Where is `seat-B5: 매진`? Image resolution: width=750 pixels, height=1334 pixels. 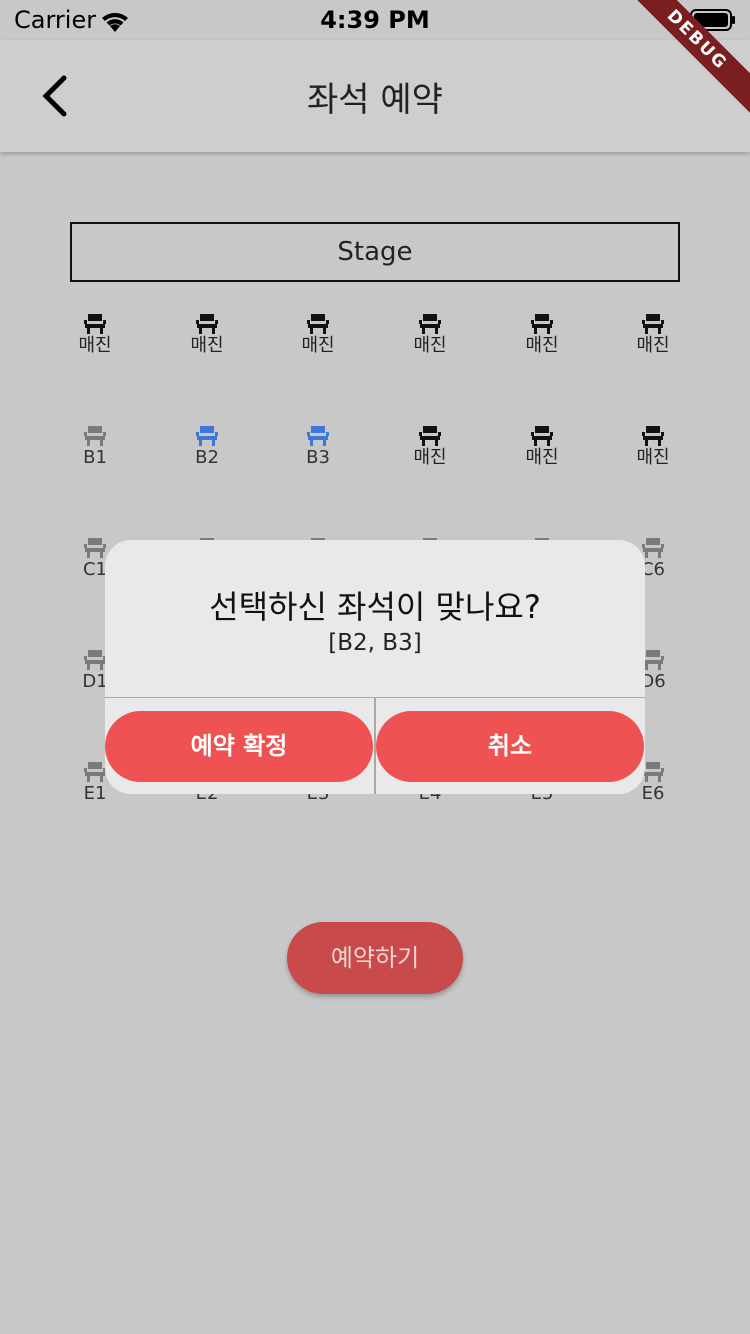 seat-B5: 매진 is located at coordinates (542, 455).